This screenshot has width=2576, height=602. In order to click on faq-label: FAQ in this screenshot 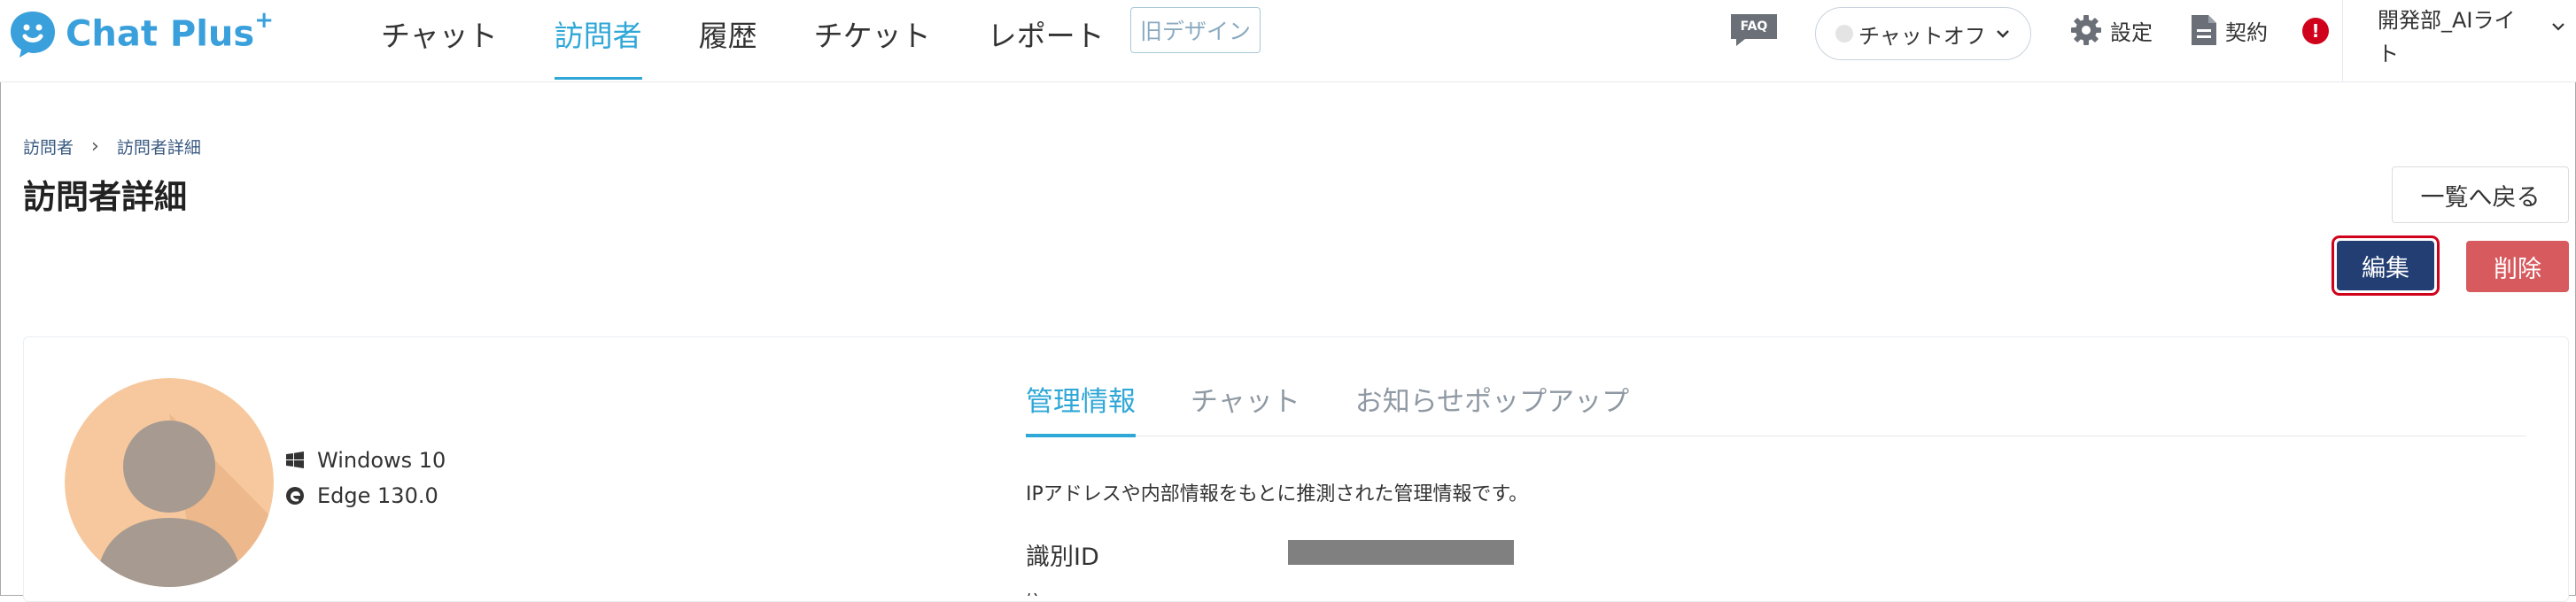, I will do `click(1754, 26)`.